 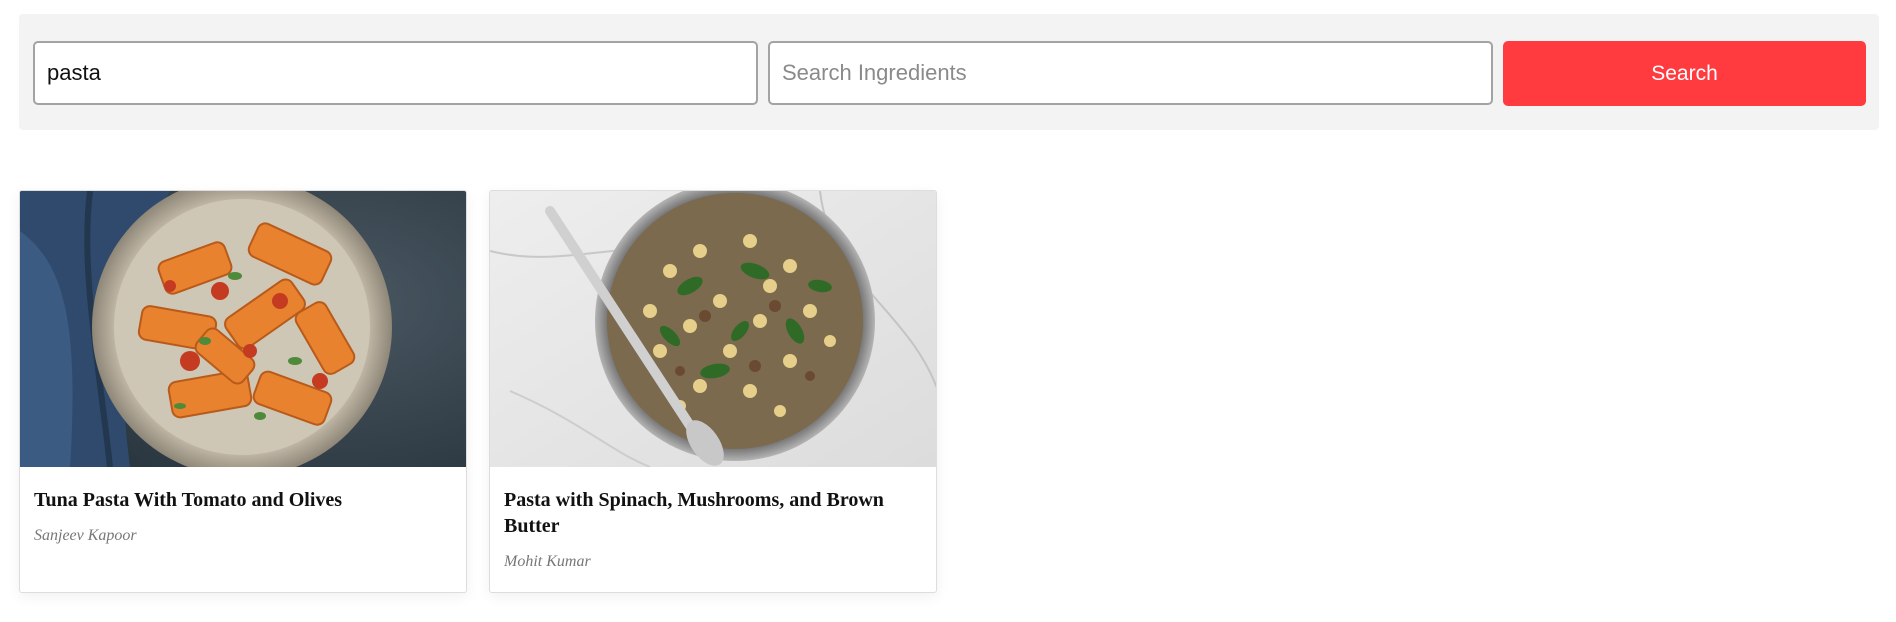 What do you see at coordinates (547, 561) in the screenshot?
I see `recipe-author: Mohit Kumar` at bounding box center [547, 561].